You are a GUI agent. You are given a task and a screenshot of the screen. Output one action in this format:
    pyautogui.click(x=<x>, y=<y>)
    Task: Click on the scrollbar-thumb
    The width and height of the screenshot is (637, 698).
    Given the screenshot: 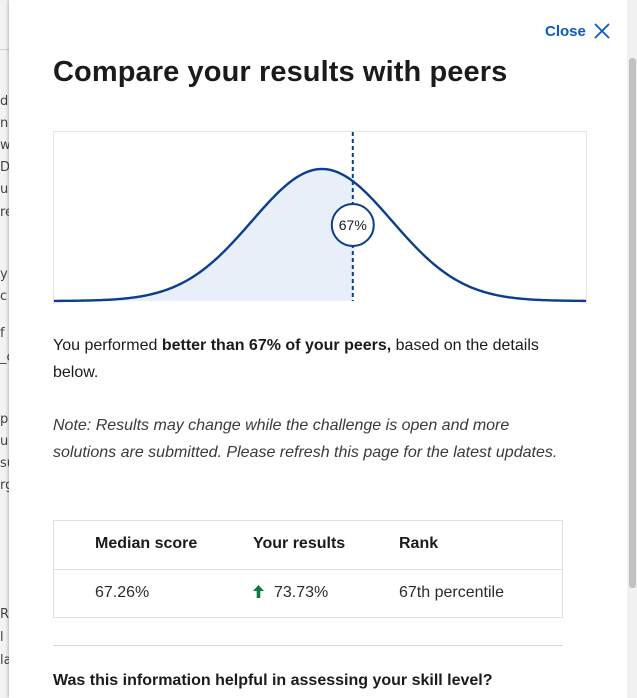 What is the action you would take?
    pyautogui.click(x=632, y=323)
    